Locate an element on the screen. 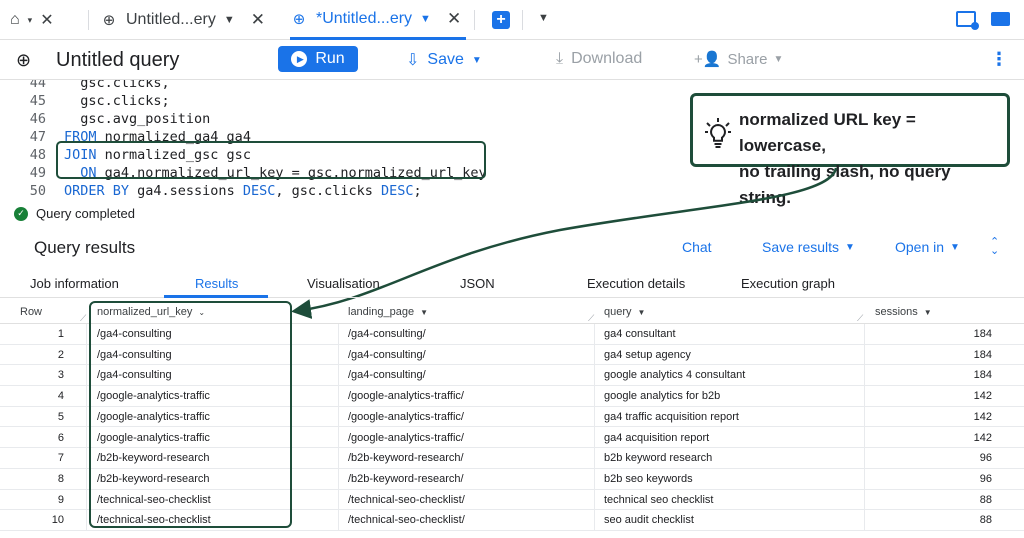 Image resolution: width=1024 pixels, height=538 pixels. callout-line-1: normalized URL key = lowercase, is located at coordinates (827, 132).